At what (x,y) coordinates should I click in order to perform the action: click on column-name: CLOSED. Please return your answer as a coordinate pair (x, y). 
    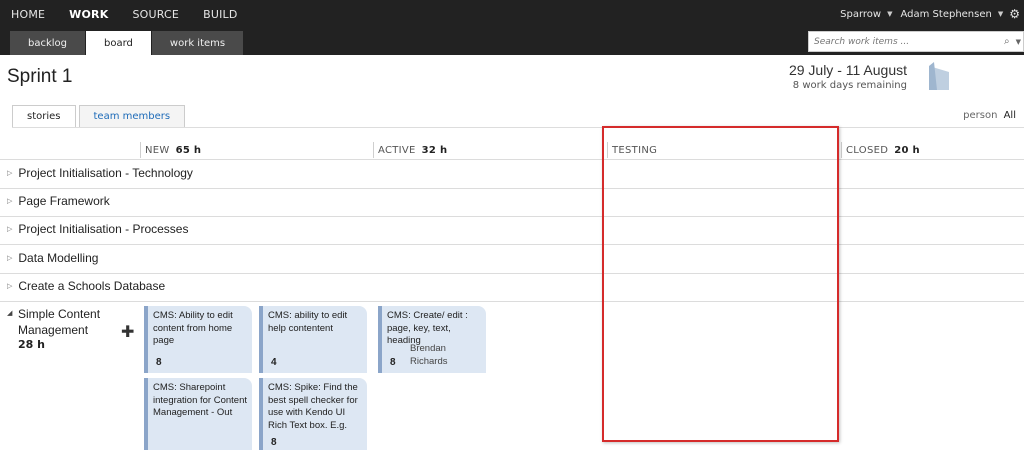
    Looking at the image, I should click on (867, 150).